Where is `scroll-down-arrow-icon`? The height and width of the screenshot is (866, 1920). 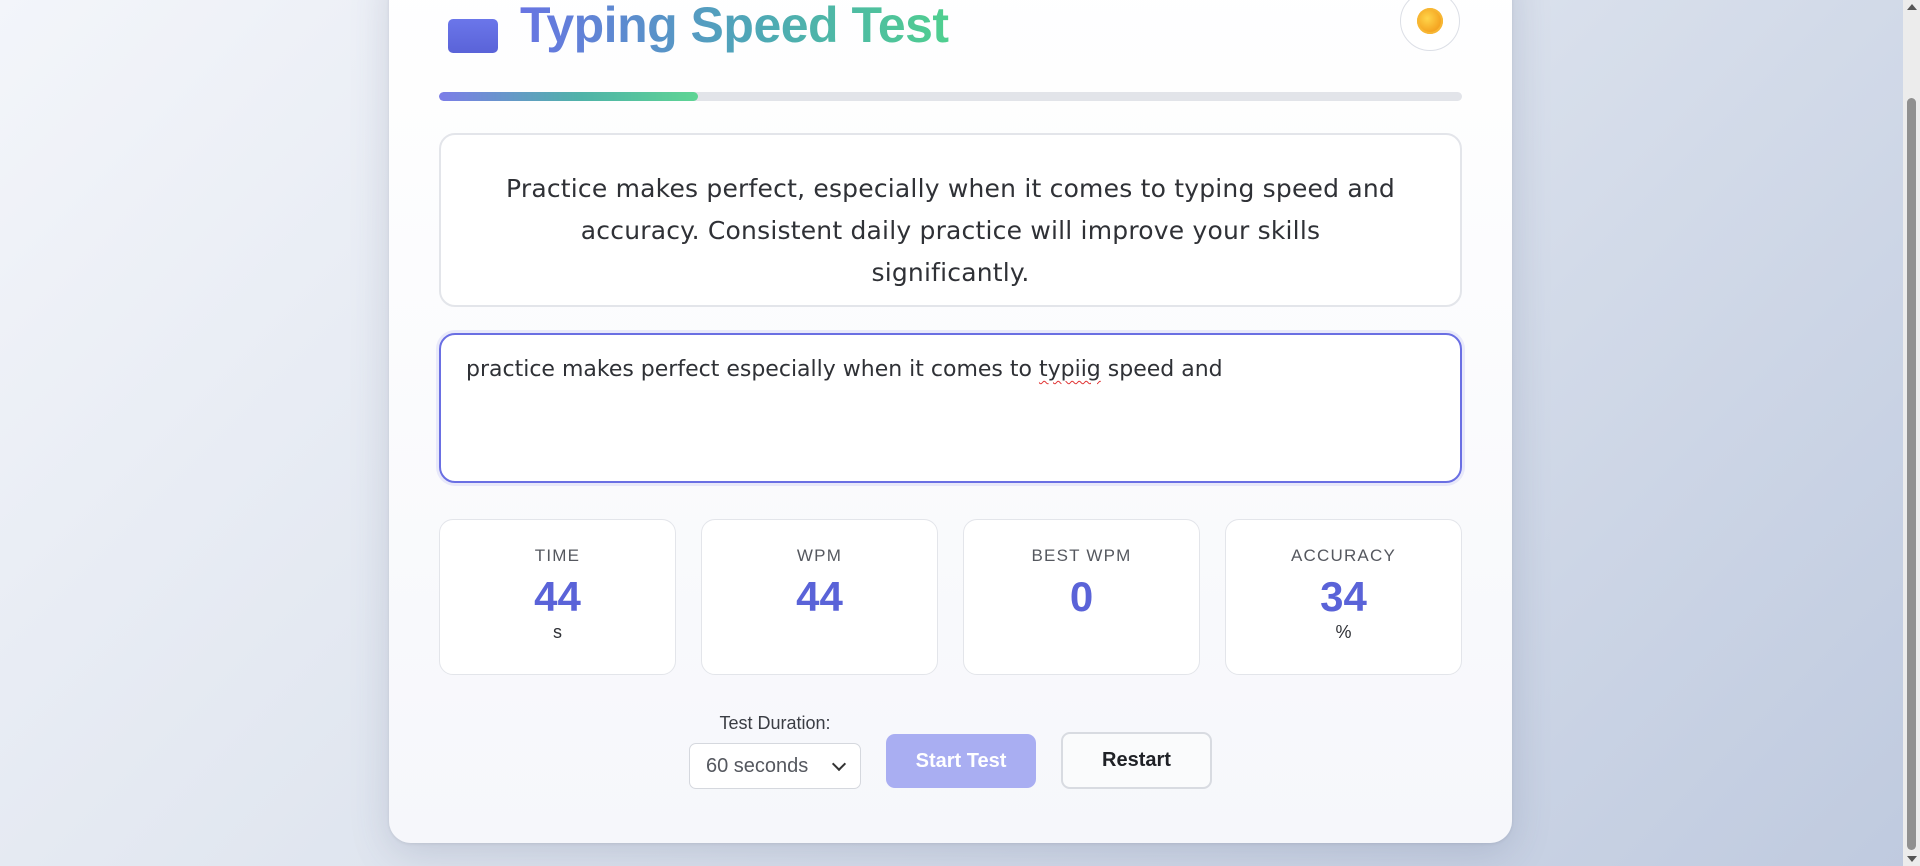
scroll-down-arrow-icon is located at coordinates (1912, 859).